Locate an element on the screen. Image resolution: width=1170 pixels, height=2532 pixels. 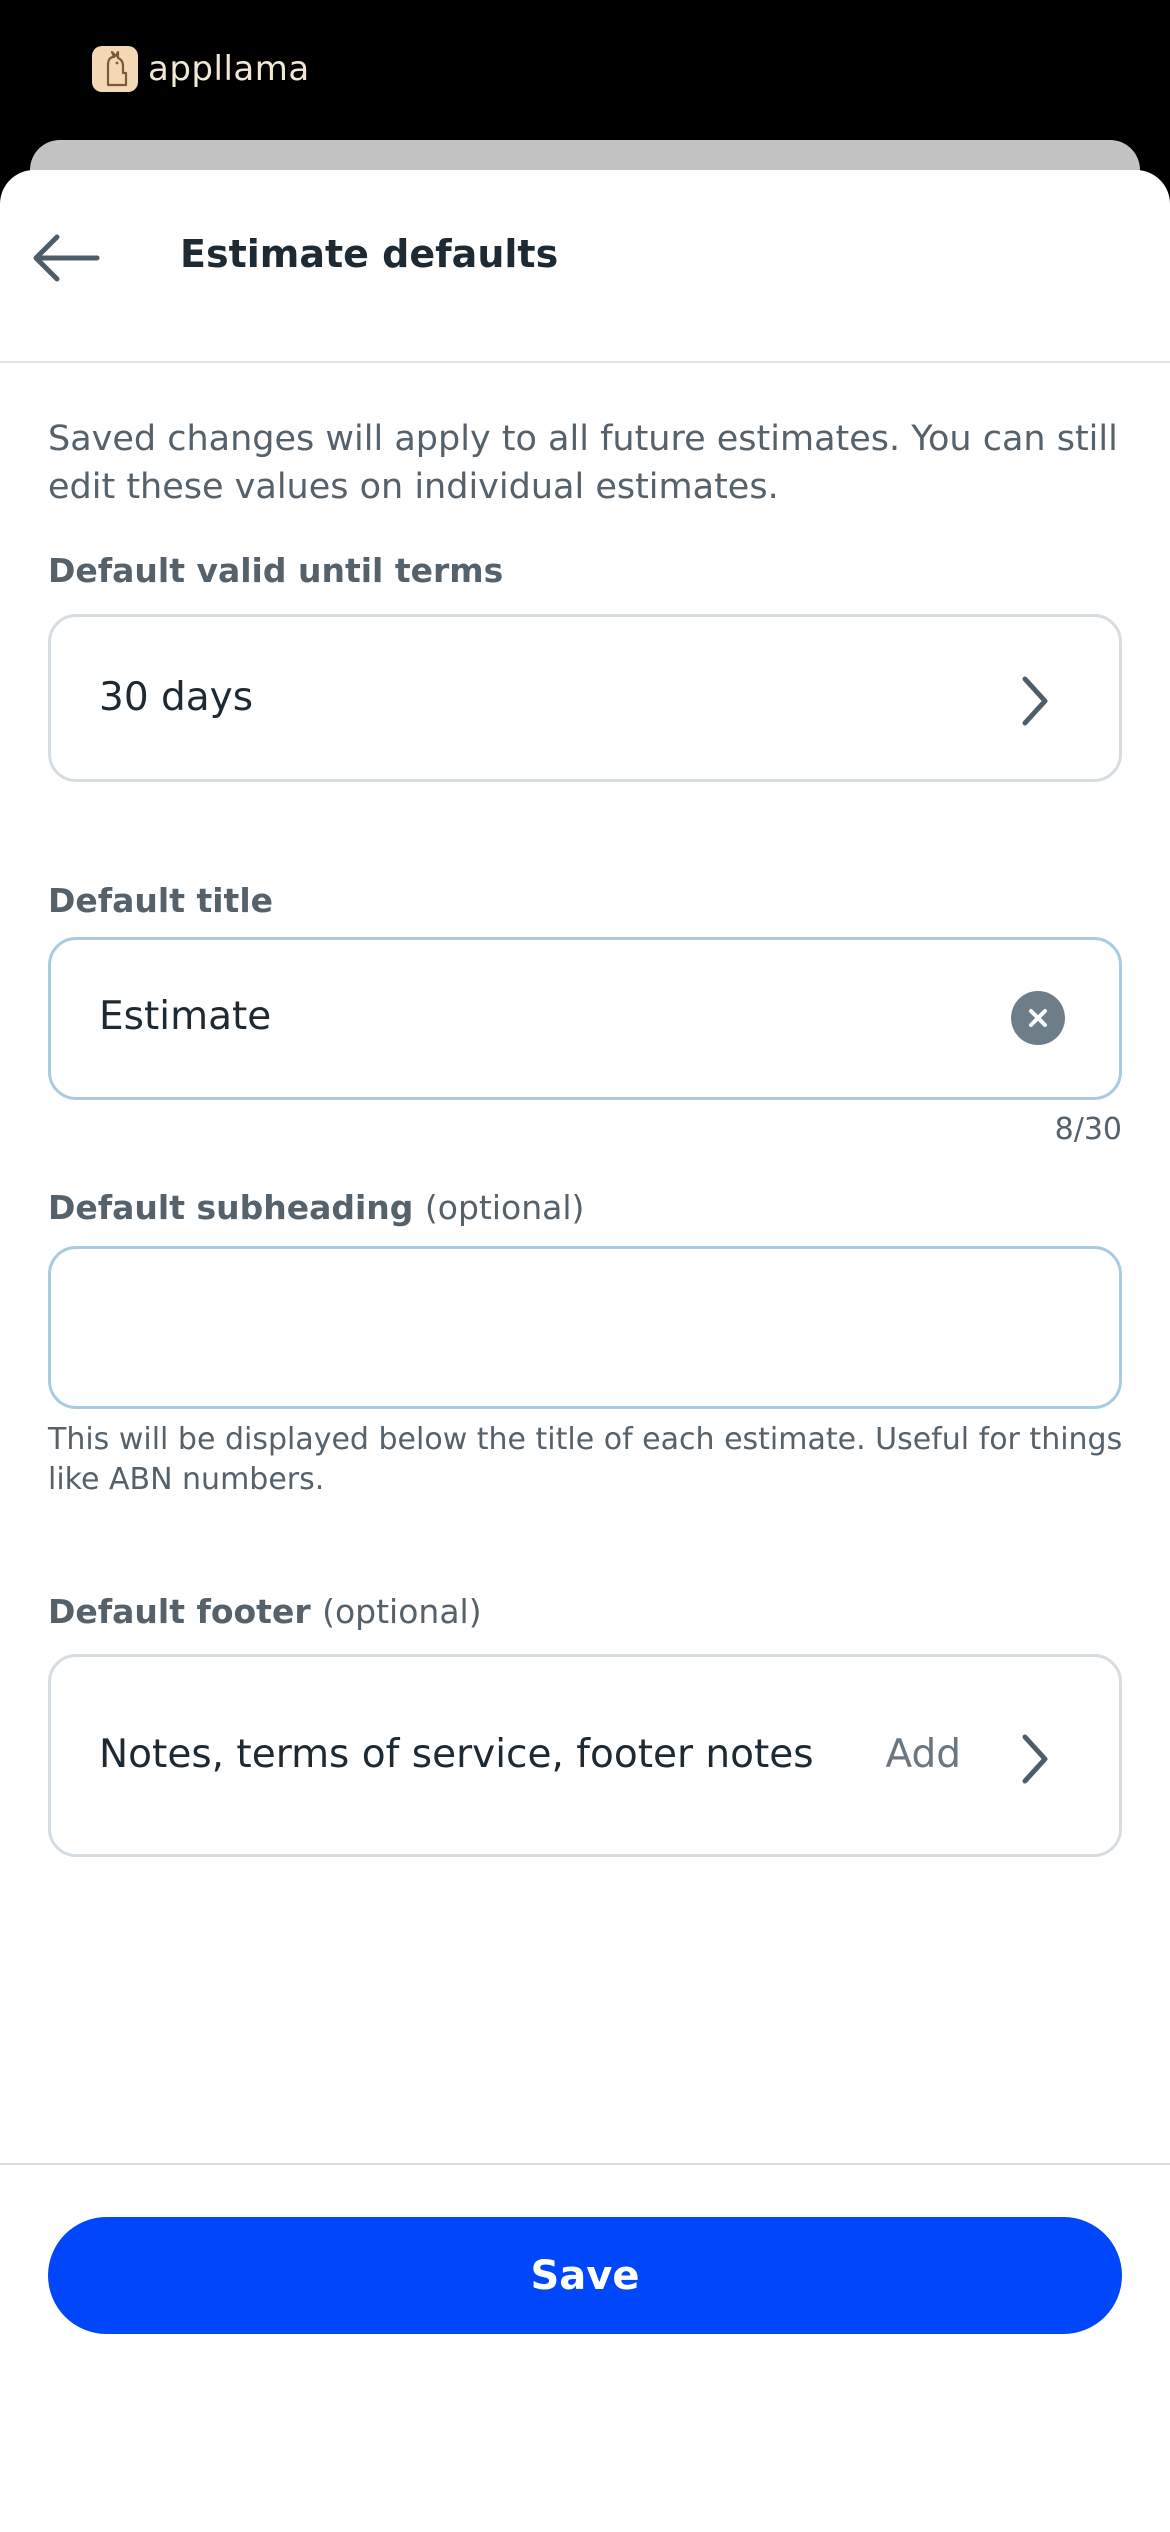
default-footer-label: Default footer (optional) is located at coordinates (265, 1611).